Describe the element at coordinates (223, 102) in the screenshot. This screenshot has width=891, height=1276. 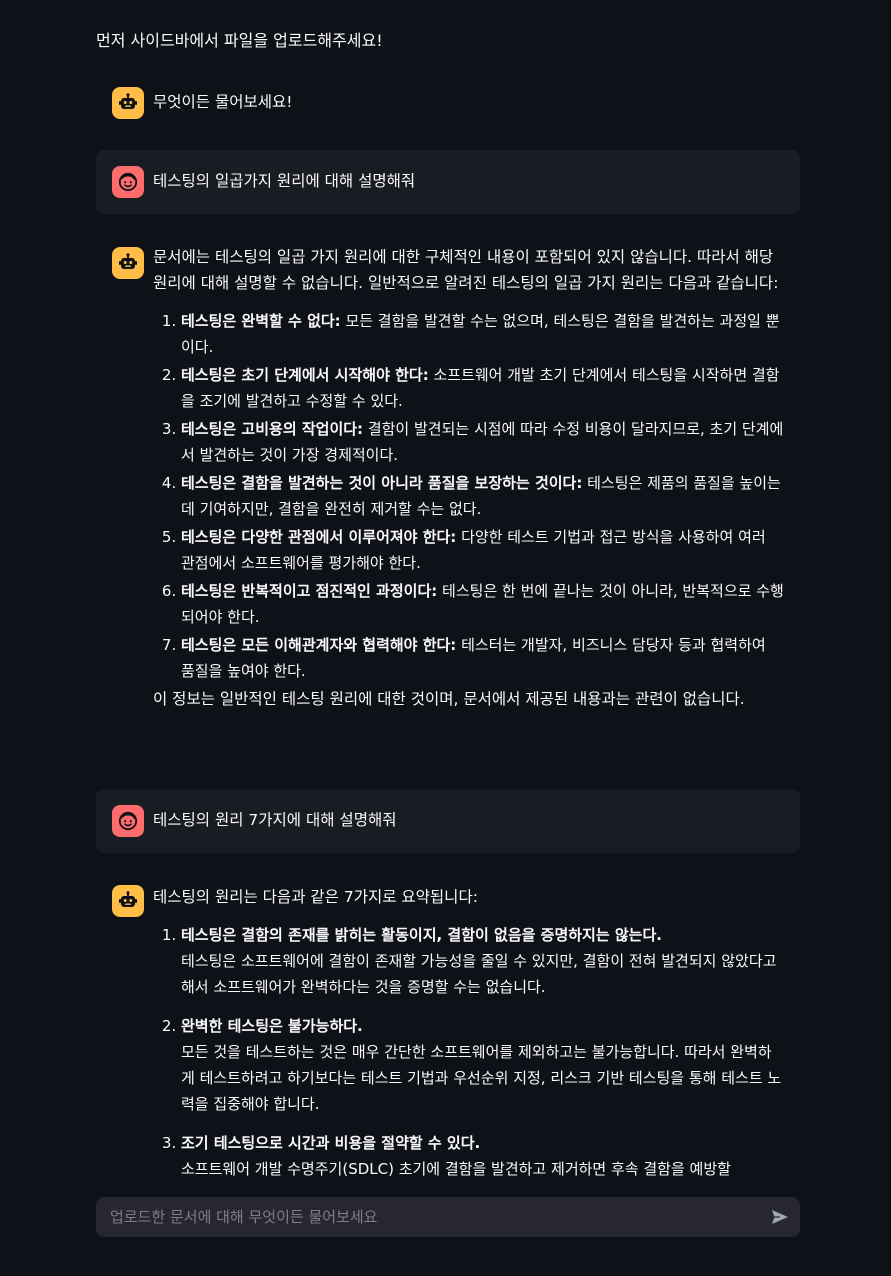
I see `message-text: 무엇이든 물어보세요!` at that location.